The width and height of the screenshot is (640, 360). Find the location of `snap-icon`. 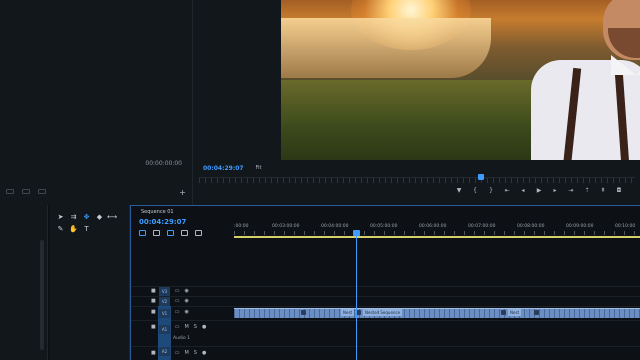

snap-icon is located at coordinates (156, 233).